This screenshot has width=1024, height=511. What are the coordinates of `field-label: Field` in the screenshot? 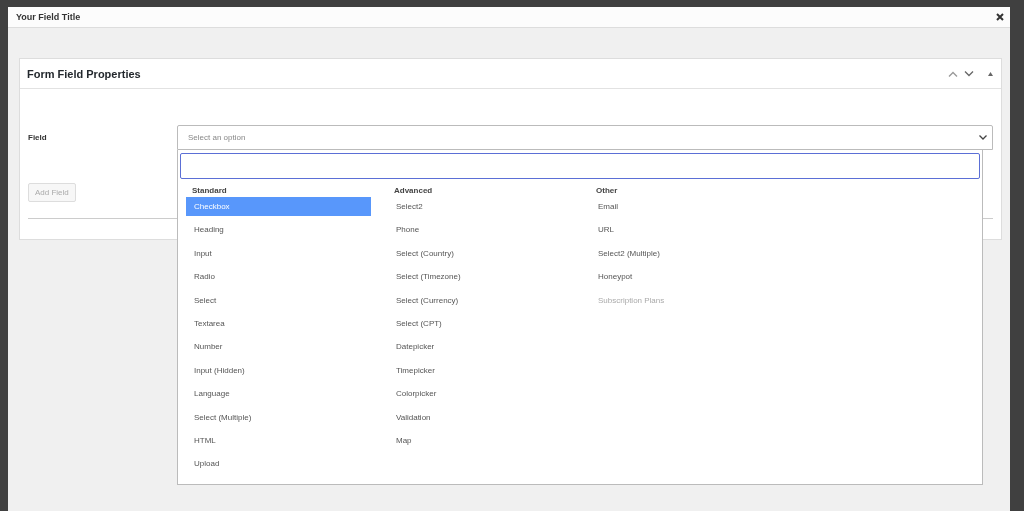 It's located at (38, 137).